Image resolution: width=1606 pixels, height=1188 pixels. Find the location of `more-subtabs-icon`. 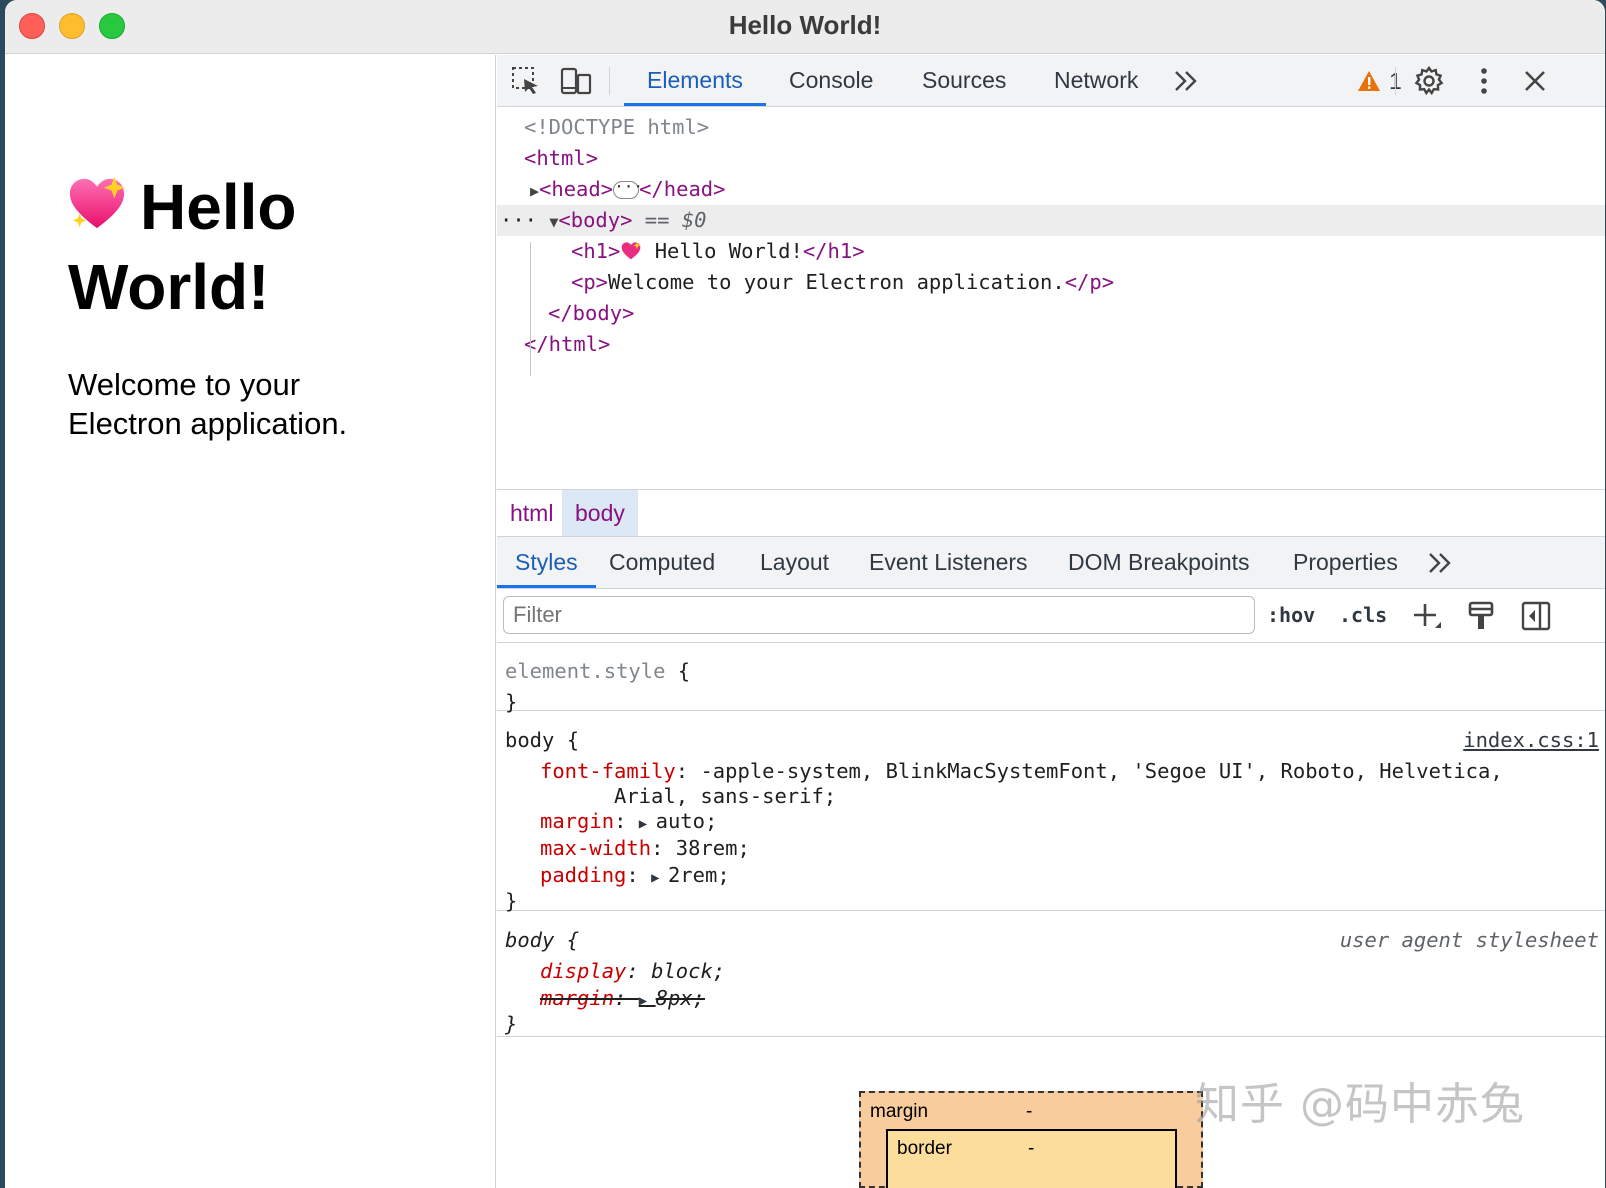

more-subtabs-icon is located at coordinates (1440, 563).